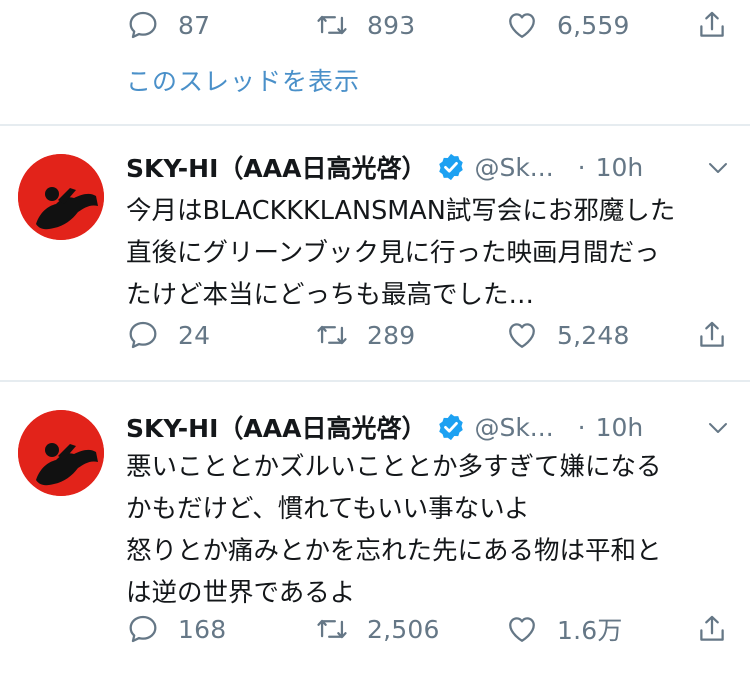 This screenshot has height=677, width=750. I want to click on tweet-actions: 24 289 5,248, so click(375, 335).